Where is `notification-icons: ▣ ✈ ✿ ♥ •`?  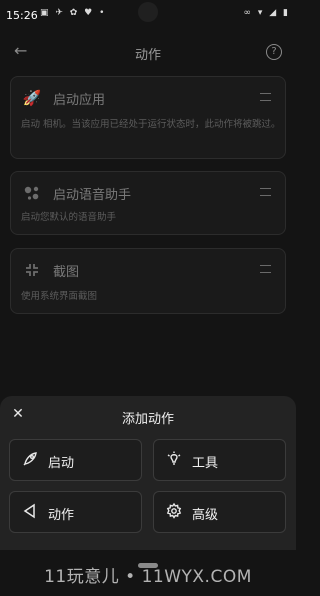
notification-icons: ▣ ✈ ✿ ♥ • is located at coordinates (73, 13).